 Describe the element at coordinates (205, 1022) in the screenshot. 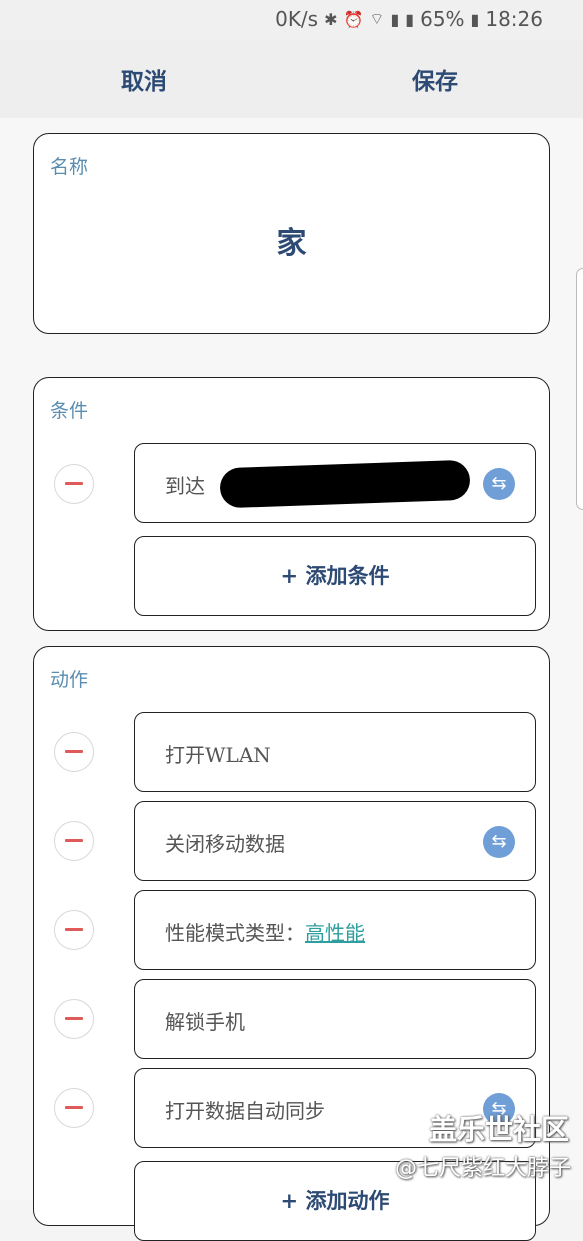

I see `action-text: 解锁手机` at that location.